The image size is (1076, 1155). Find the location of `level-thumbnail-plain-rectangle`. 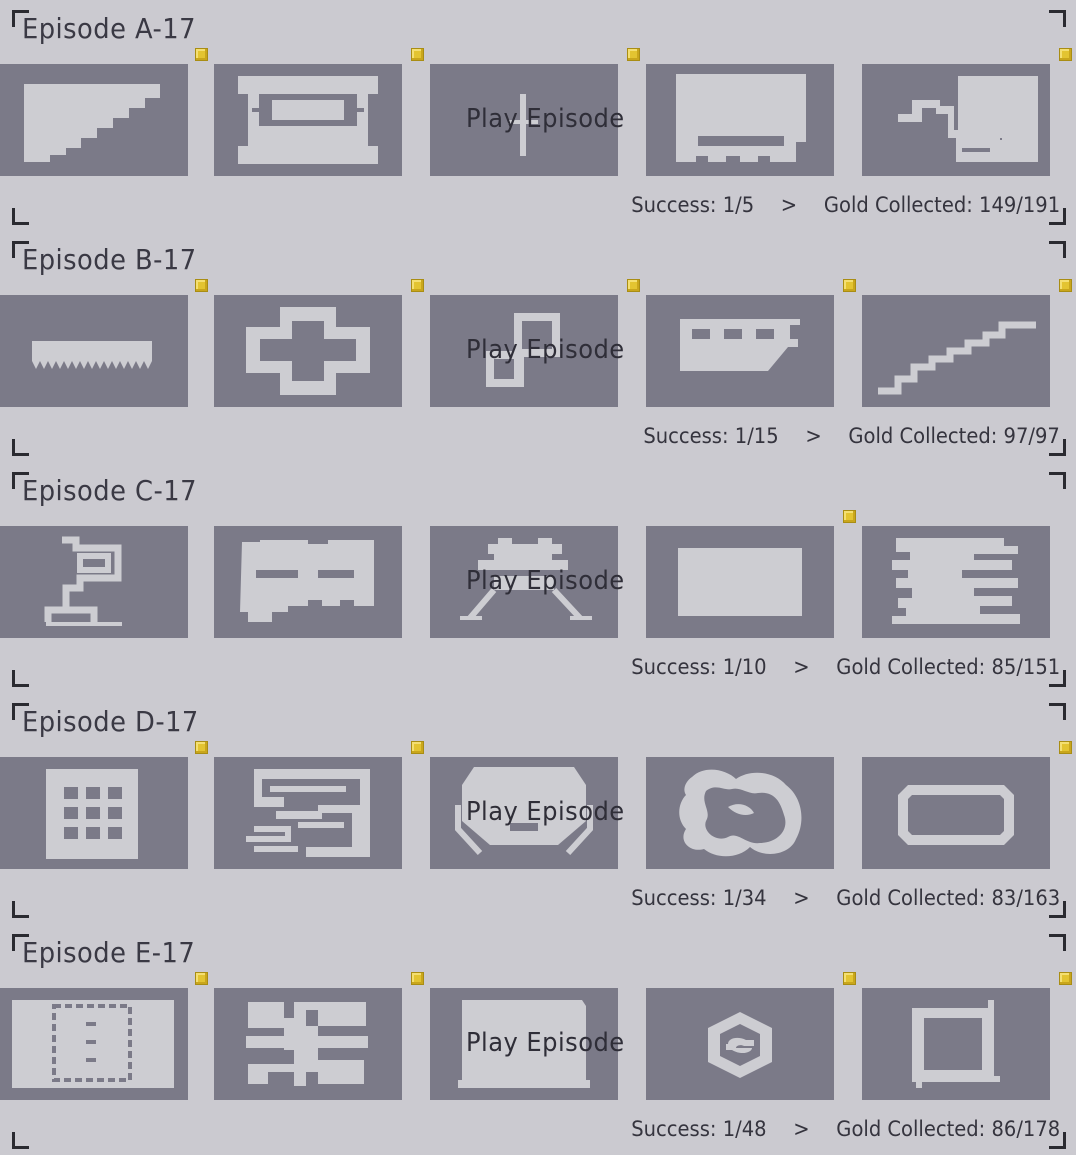

level-thumbnail-plain-rectangle is located at coordinates (740, 582).